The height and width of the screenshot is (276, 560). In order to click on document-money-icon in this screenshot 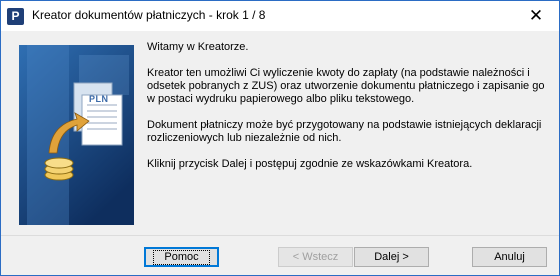, I will do `click(76, 135)`.